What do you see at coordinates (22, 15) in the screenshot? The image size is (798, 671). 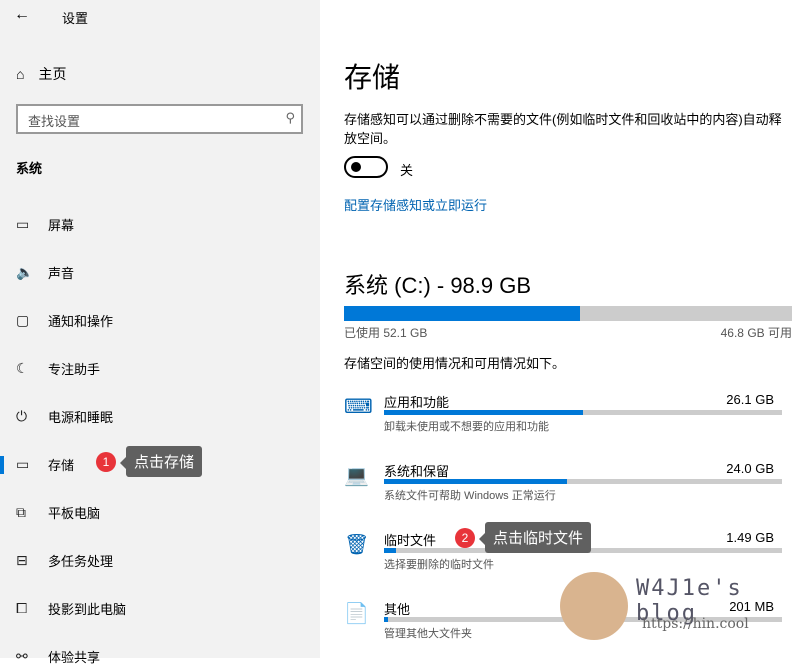 I see `back-arrow-icon: ←` at bounding box center [22, 15].